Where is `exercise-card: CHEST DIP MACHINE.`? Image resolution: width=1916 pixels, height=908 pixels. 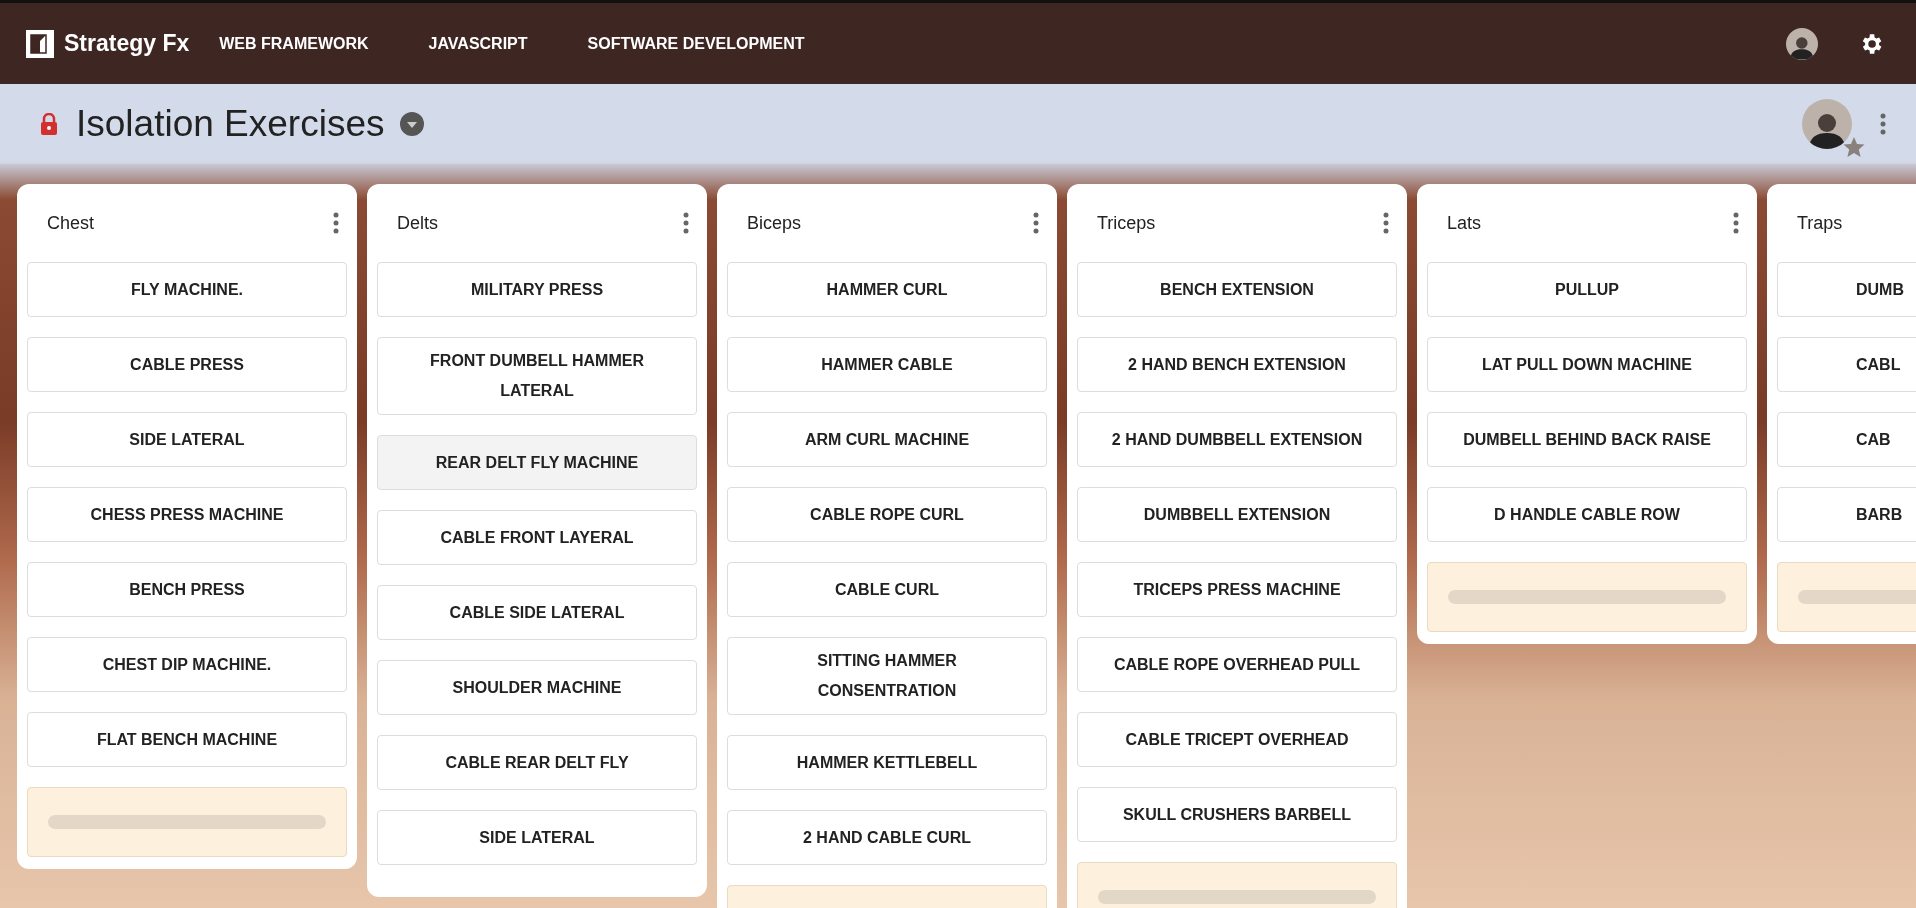
exercise-card: CHEST DIP MACHINE. is located at coordinates (187, 664).